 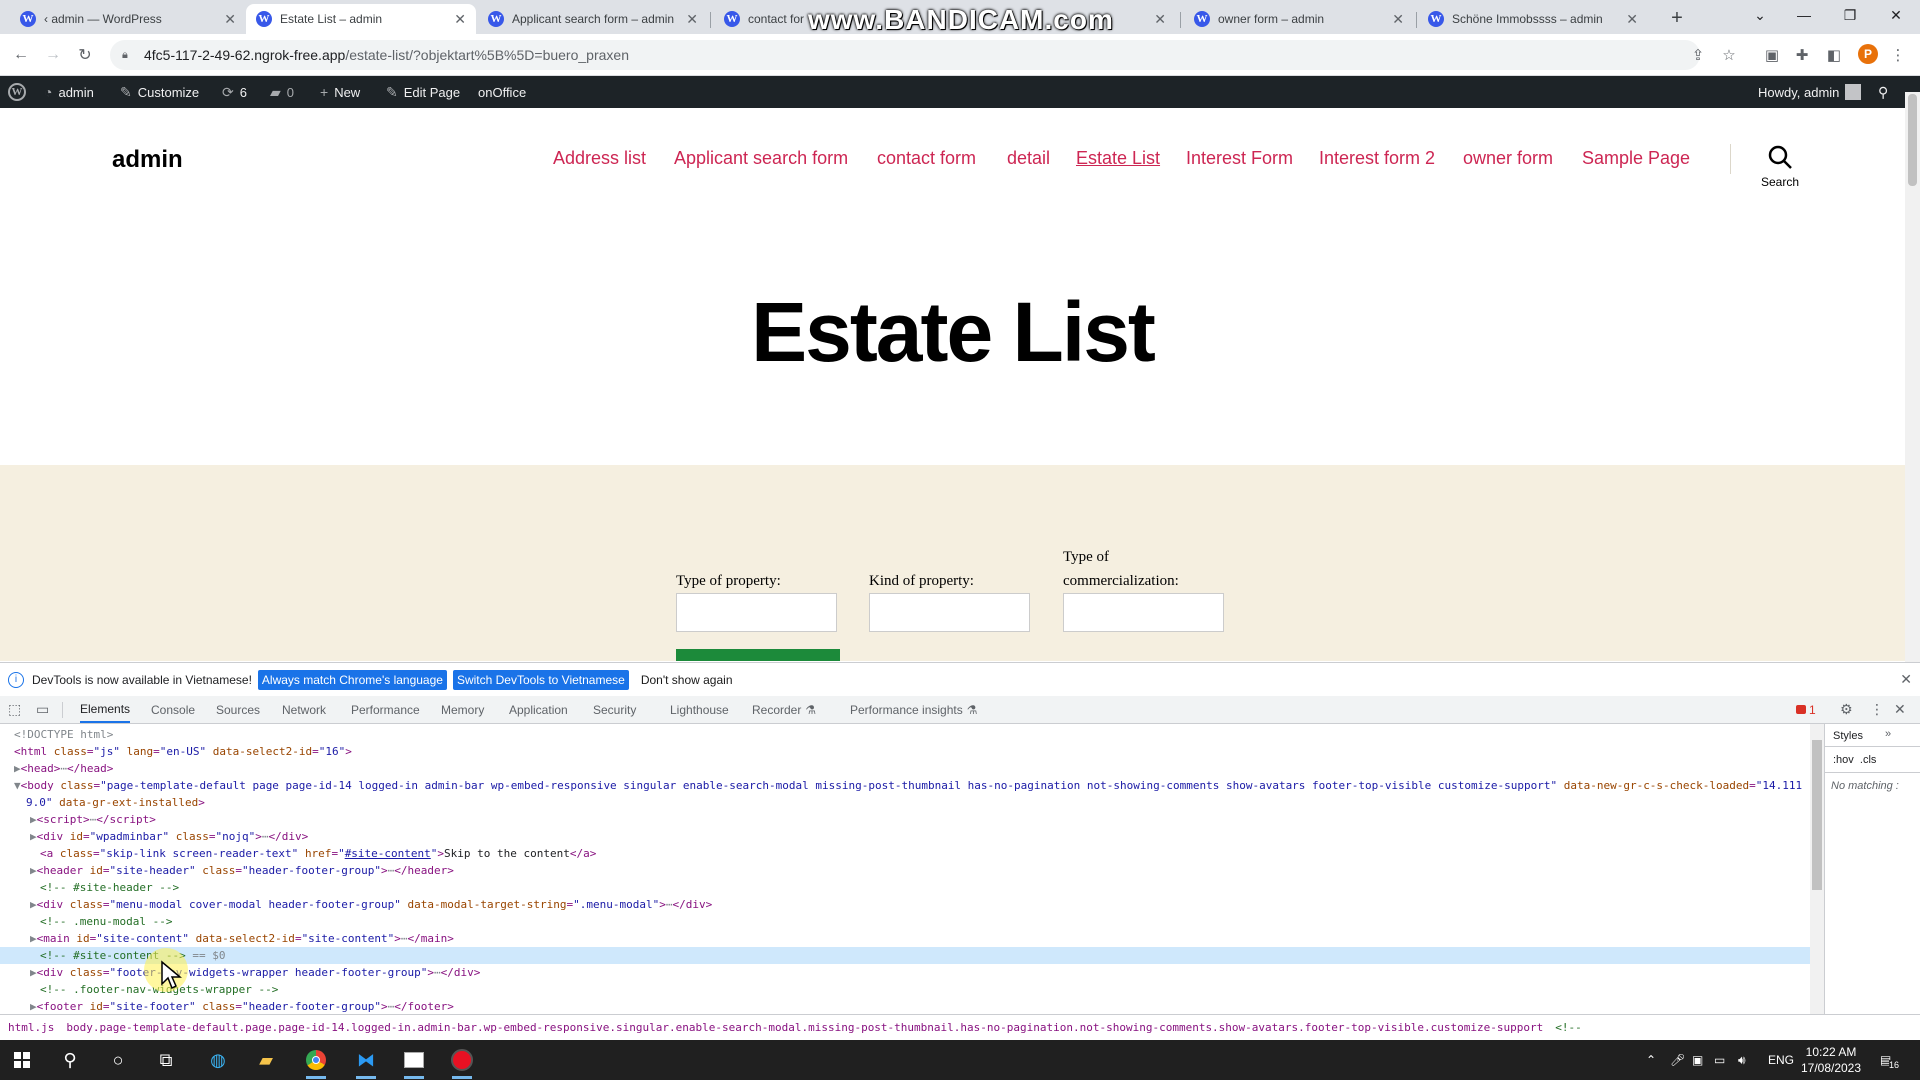 I want to click on chrome-icon, so click(x=316, y=1060).